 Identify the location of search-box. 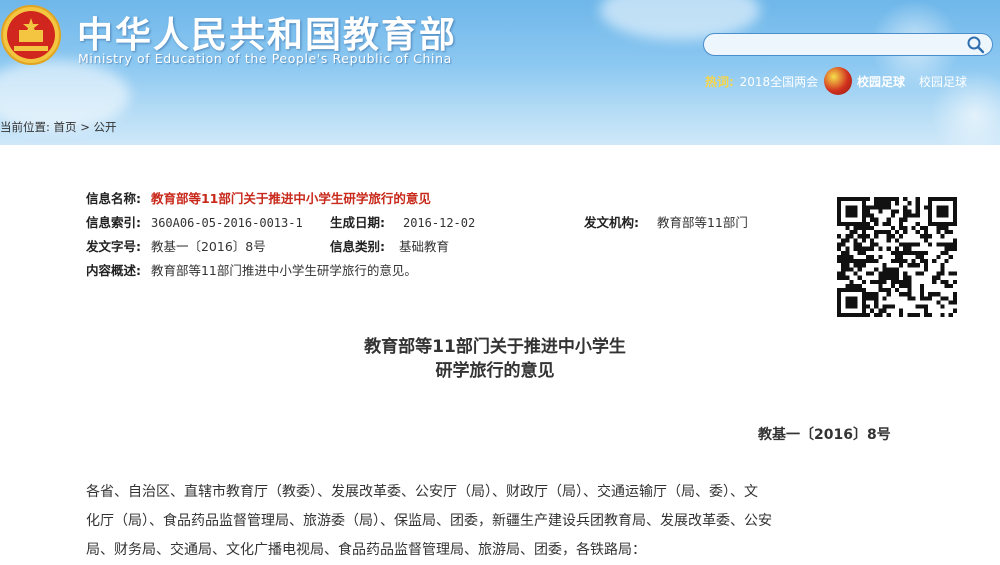
(848, 44).